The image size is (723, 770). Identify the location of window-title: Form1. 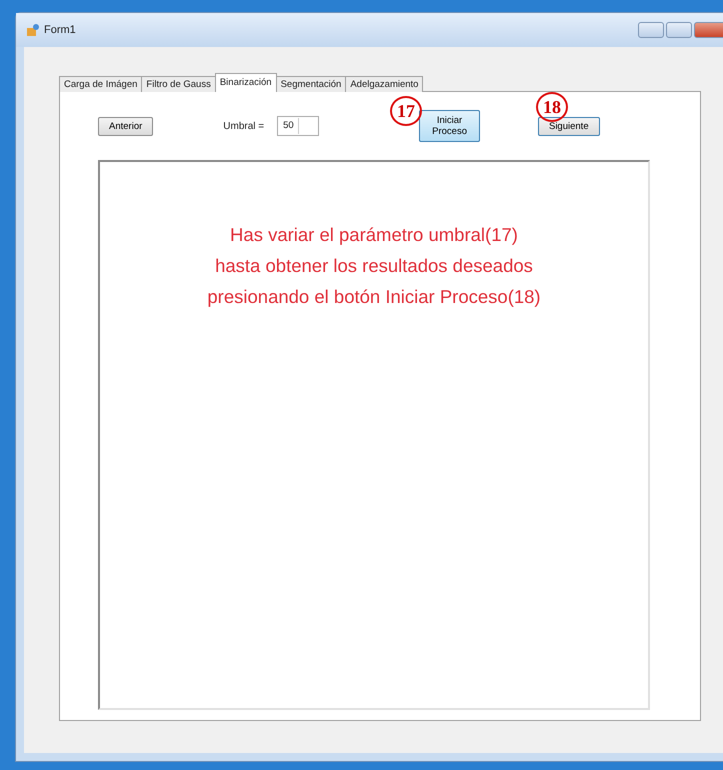
(60, 30).